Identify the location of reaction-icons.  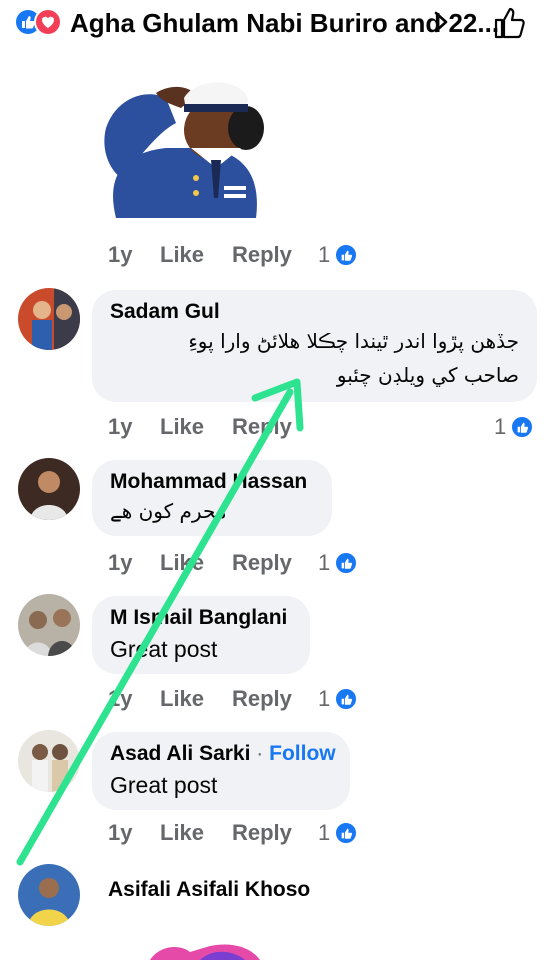
(43, 23).